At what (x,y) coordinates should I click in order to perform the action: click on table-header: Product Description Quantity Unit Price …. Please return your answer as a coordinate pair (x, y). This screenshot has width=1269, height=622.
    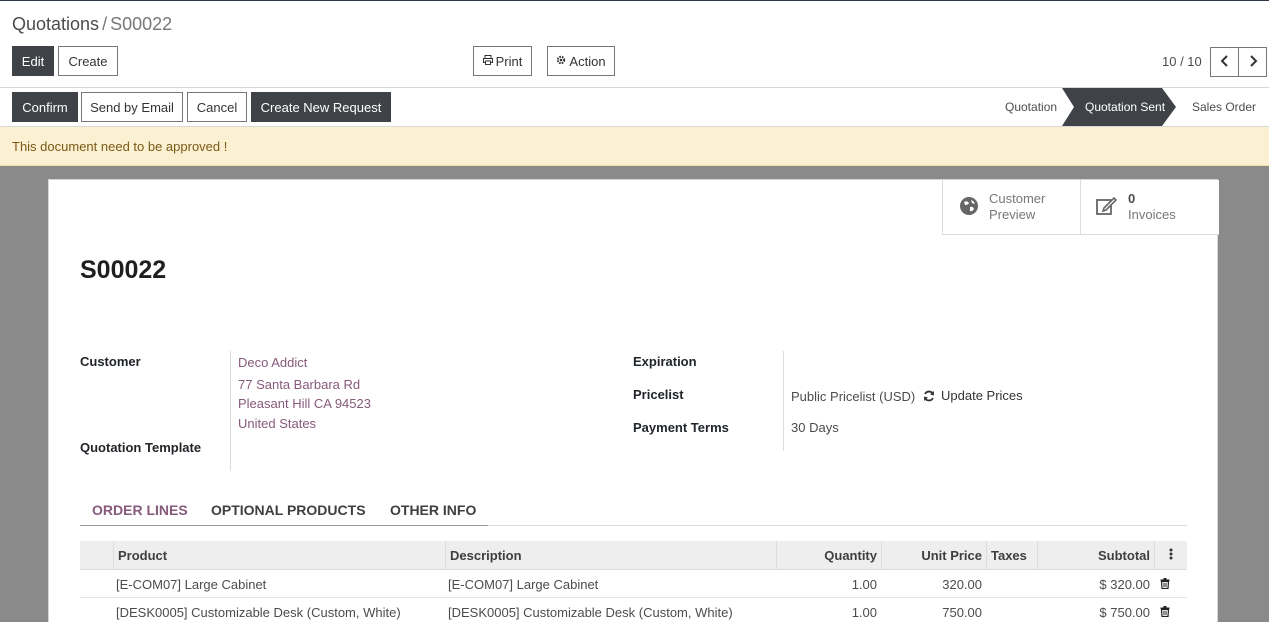
    Looking at the image, I should click on (633, 555).